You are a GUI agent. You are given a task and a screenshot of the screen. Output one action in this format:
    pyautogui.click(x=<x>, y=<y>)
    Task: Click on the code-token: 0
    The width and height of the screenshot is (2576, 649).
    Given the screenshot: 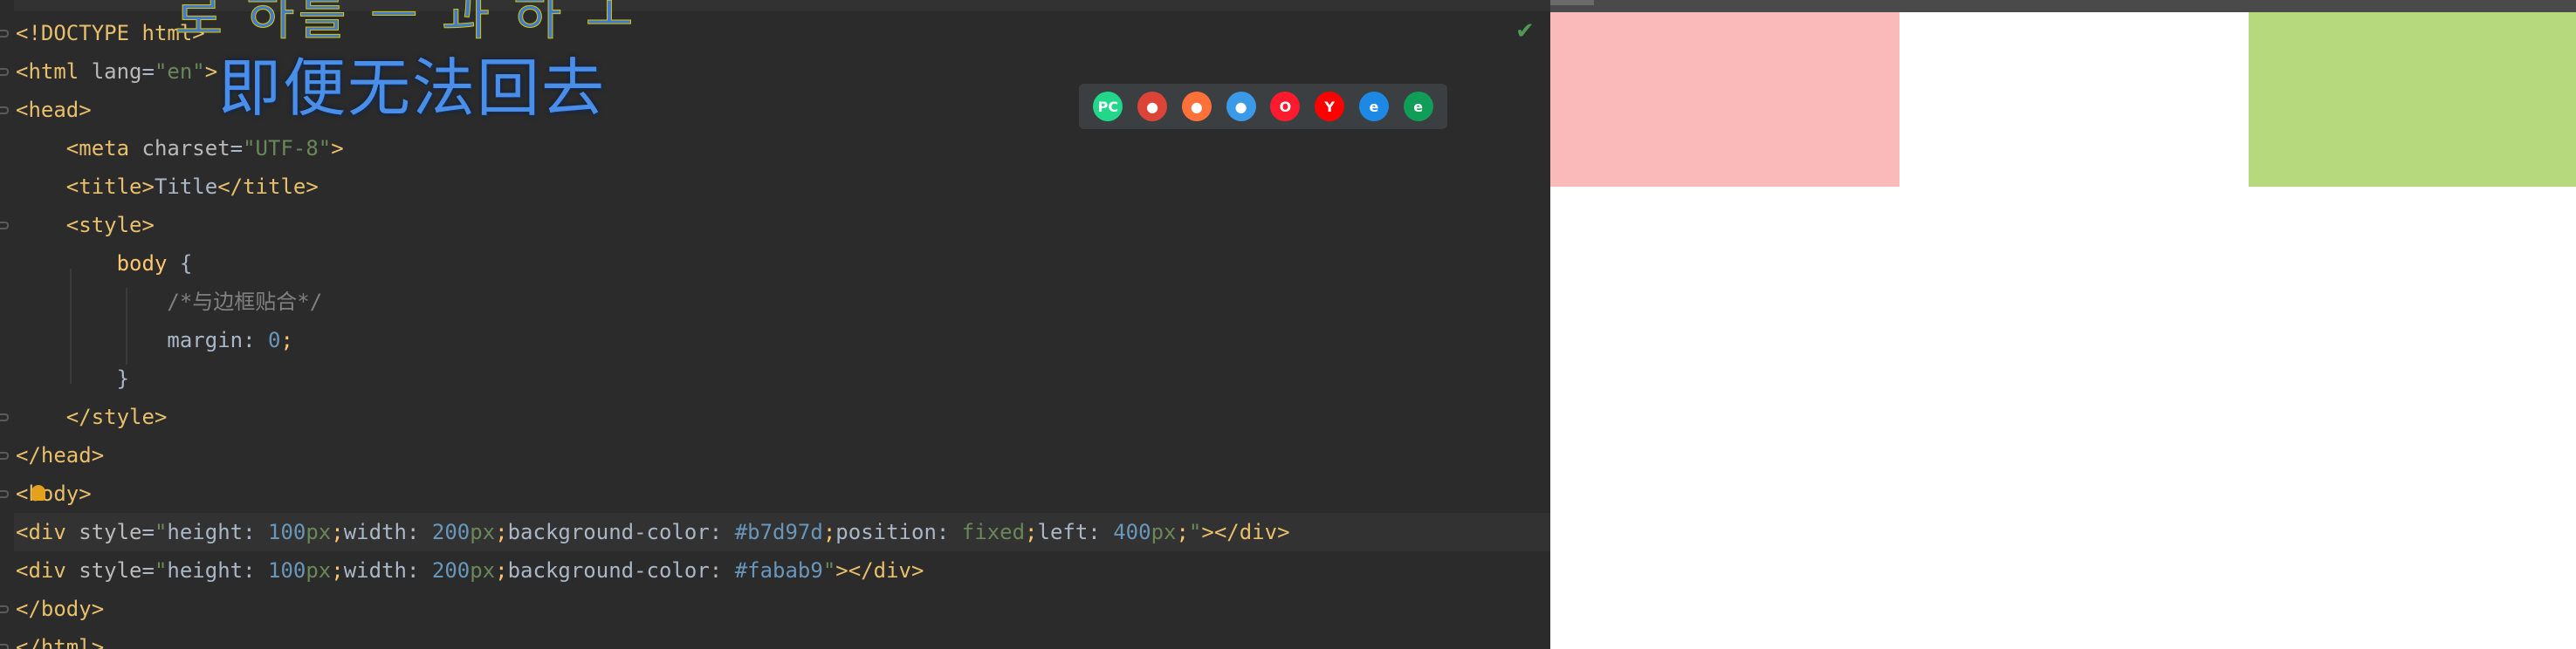 What is the action you would take?
    pyautogui.click(x=274, y=340)
    